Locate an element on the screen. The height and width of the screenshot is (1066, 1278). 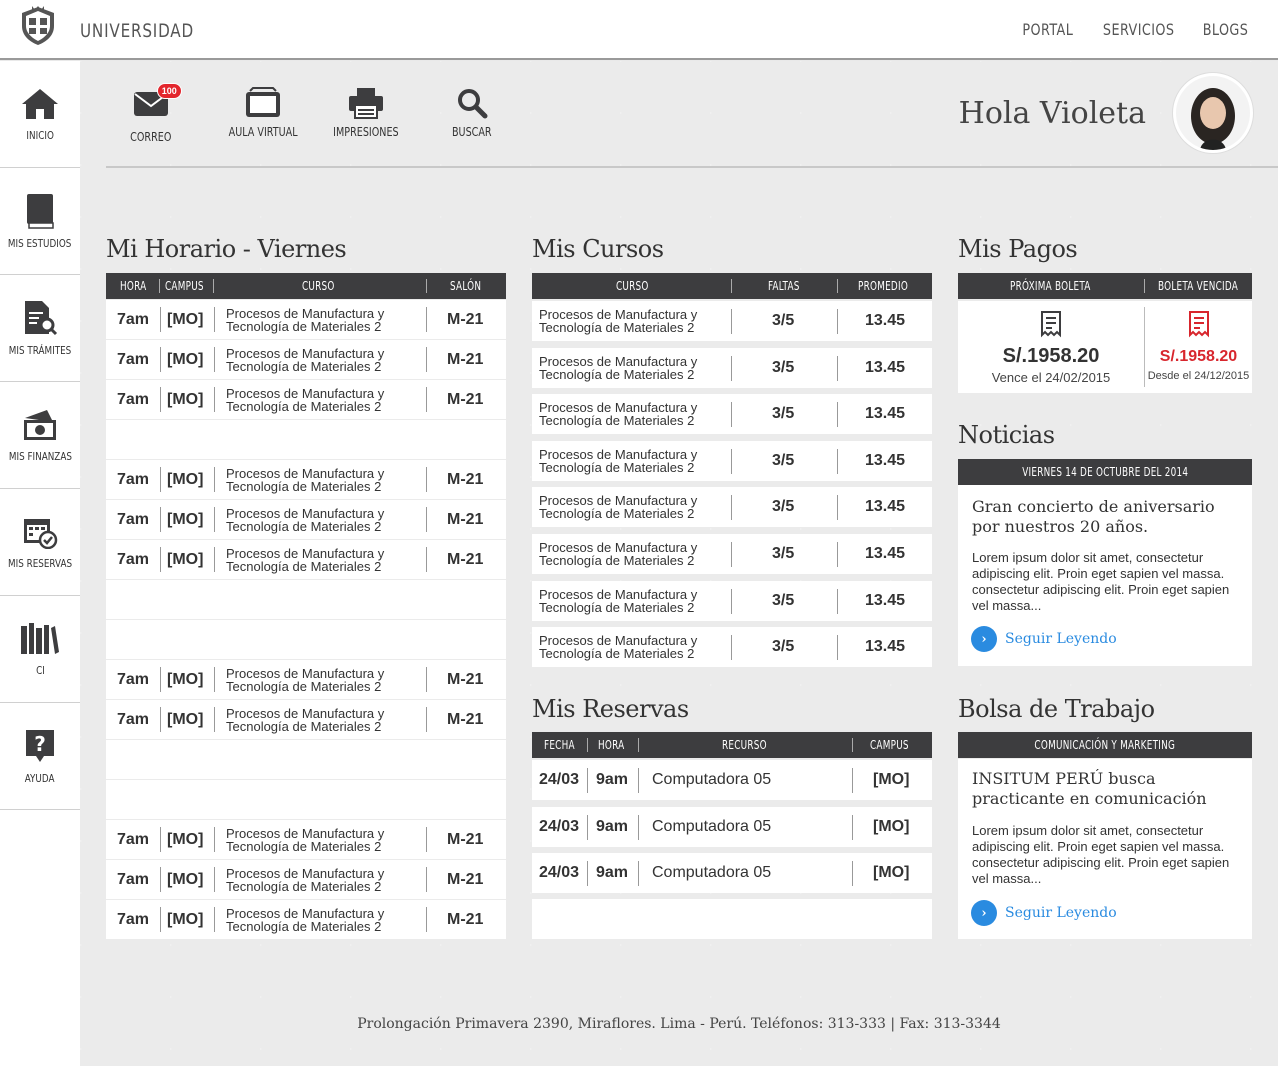
cell-salon: M-21 is located at coordinates (465, 559).